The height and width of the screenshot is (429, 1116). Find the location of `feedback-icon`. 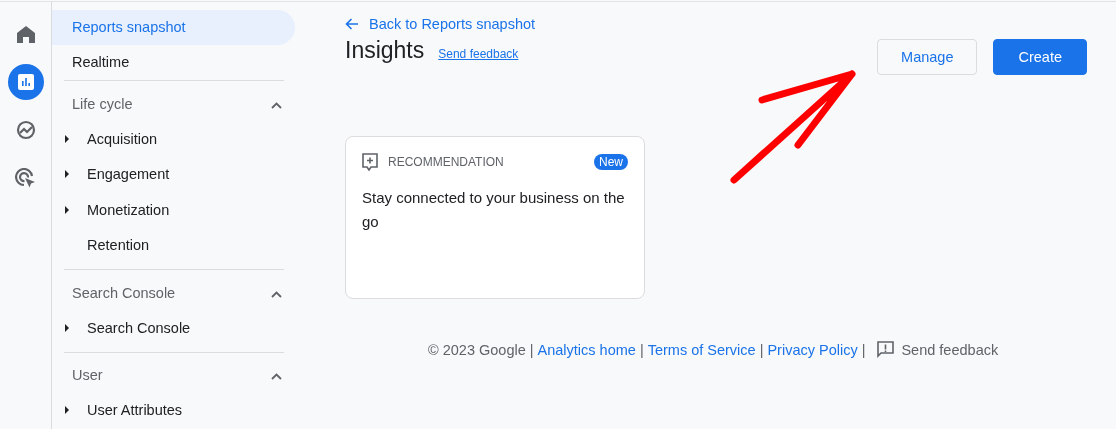

feedback-icon is located at coordinates (886, 349).